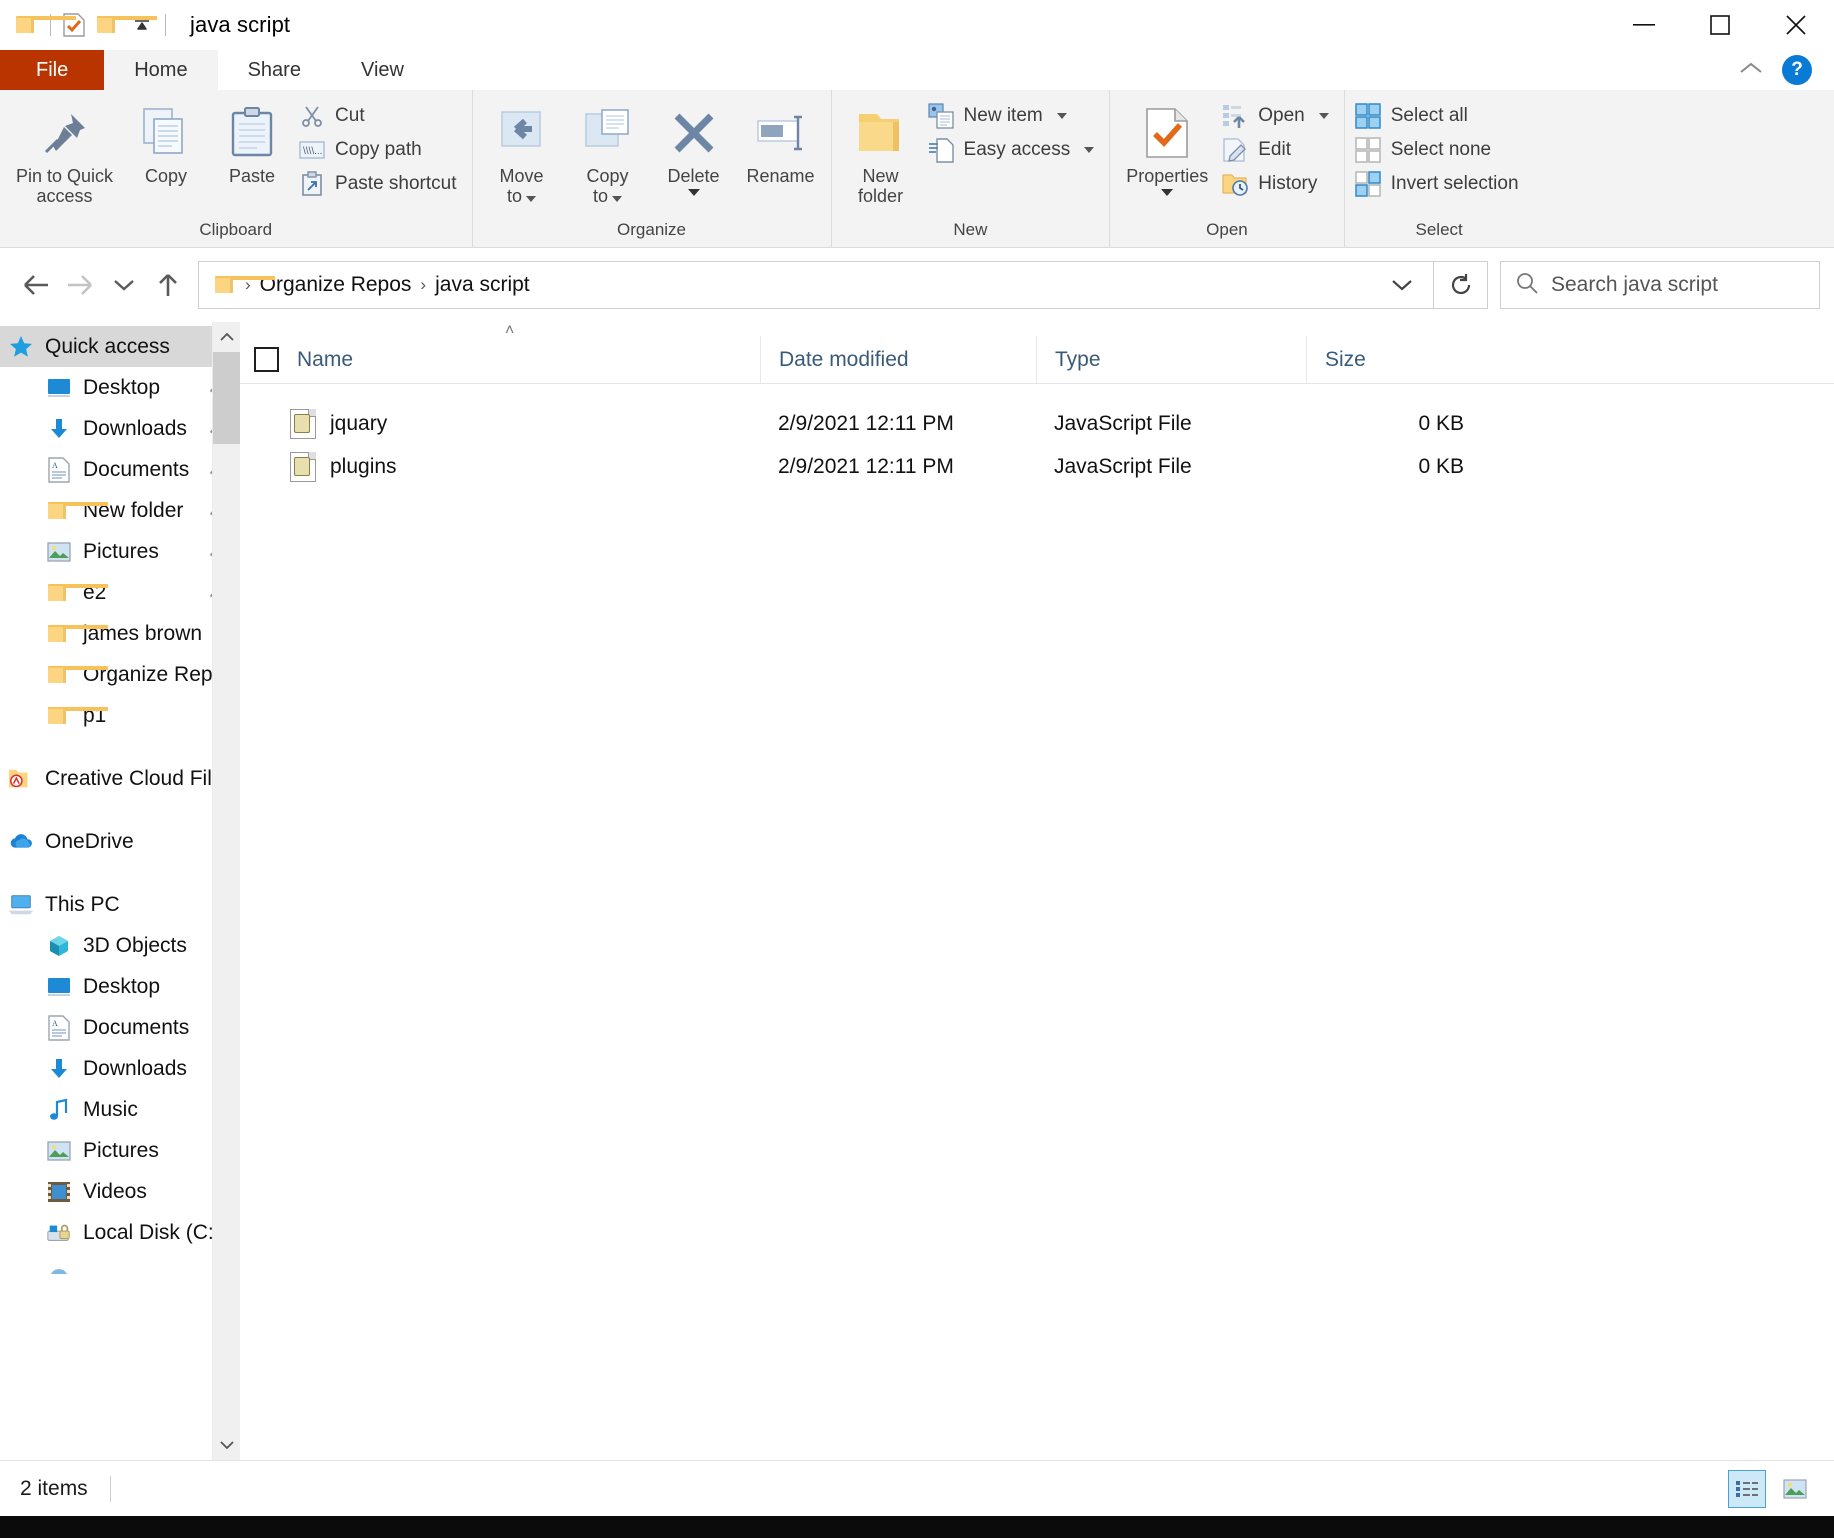  Describe the element at coordinates (120, 387) in the screenshot. I see `sidebar-item-desktop: Desktop` at that location.